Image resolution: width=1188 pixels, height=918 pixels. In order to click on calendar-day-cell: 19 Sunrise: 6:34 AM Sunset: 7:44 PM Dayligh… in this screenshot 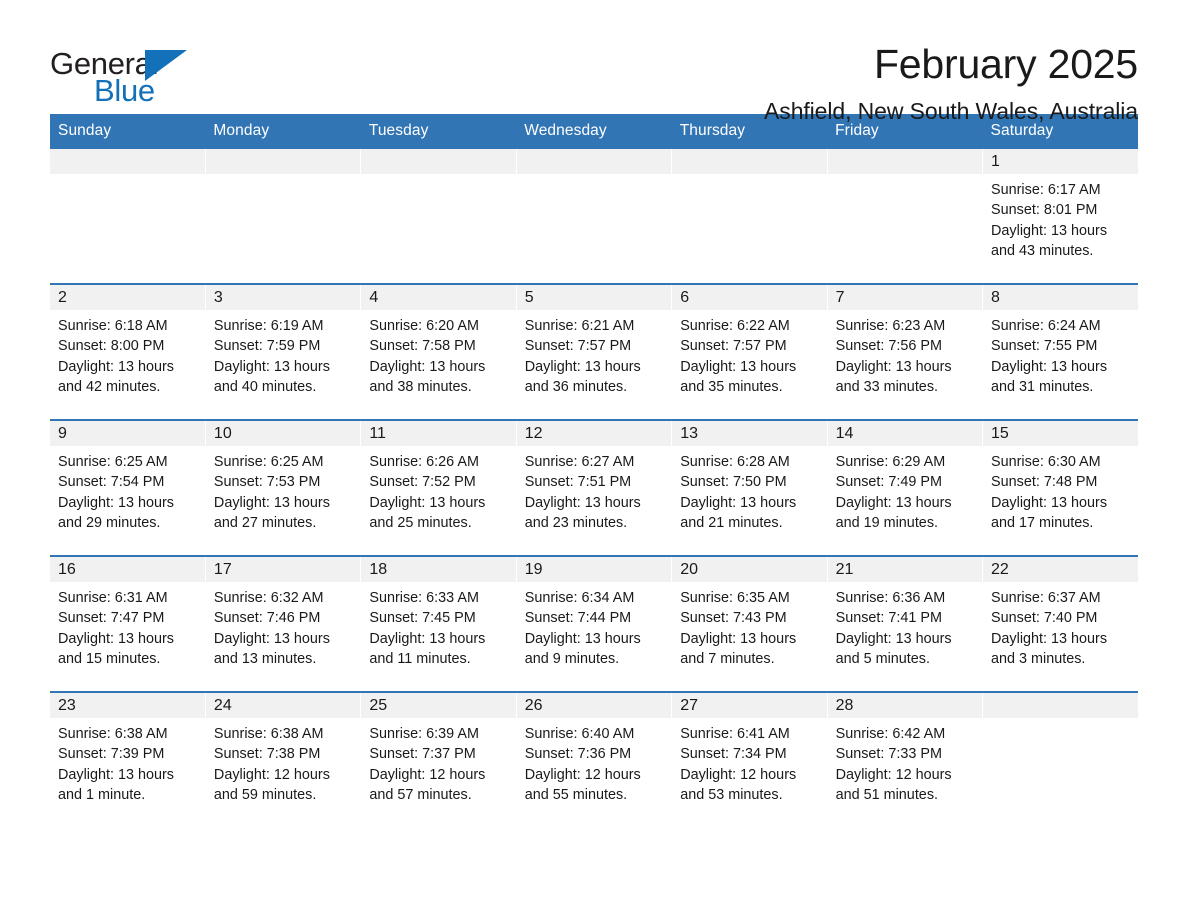, I will do `click(594, 623)`.